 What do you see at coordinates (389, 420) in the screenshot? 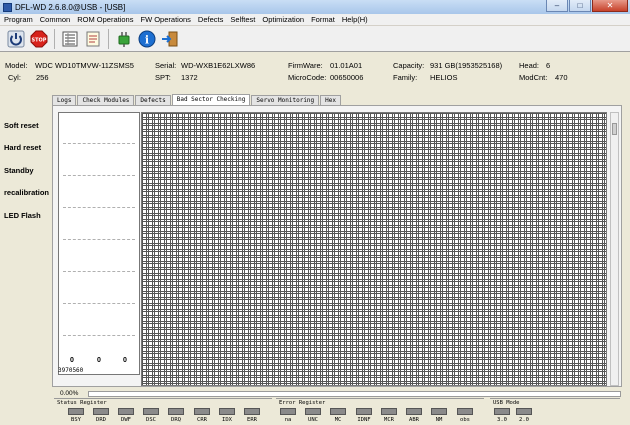
I see `led-label-mcr: MCR` at bounding box center [389, 420].